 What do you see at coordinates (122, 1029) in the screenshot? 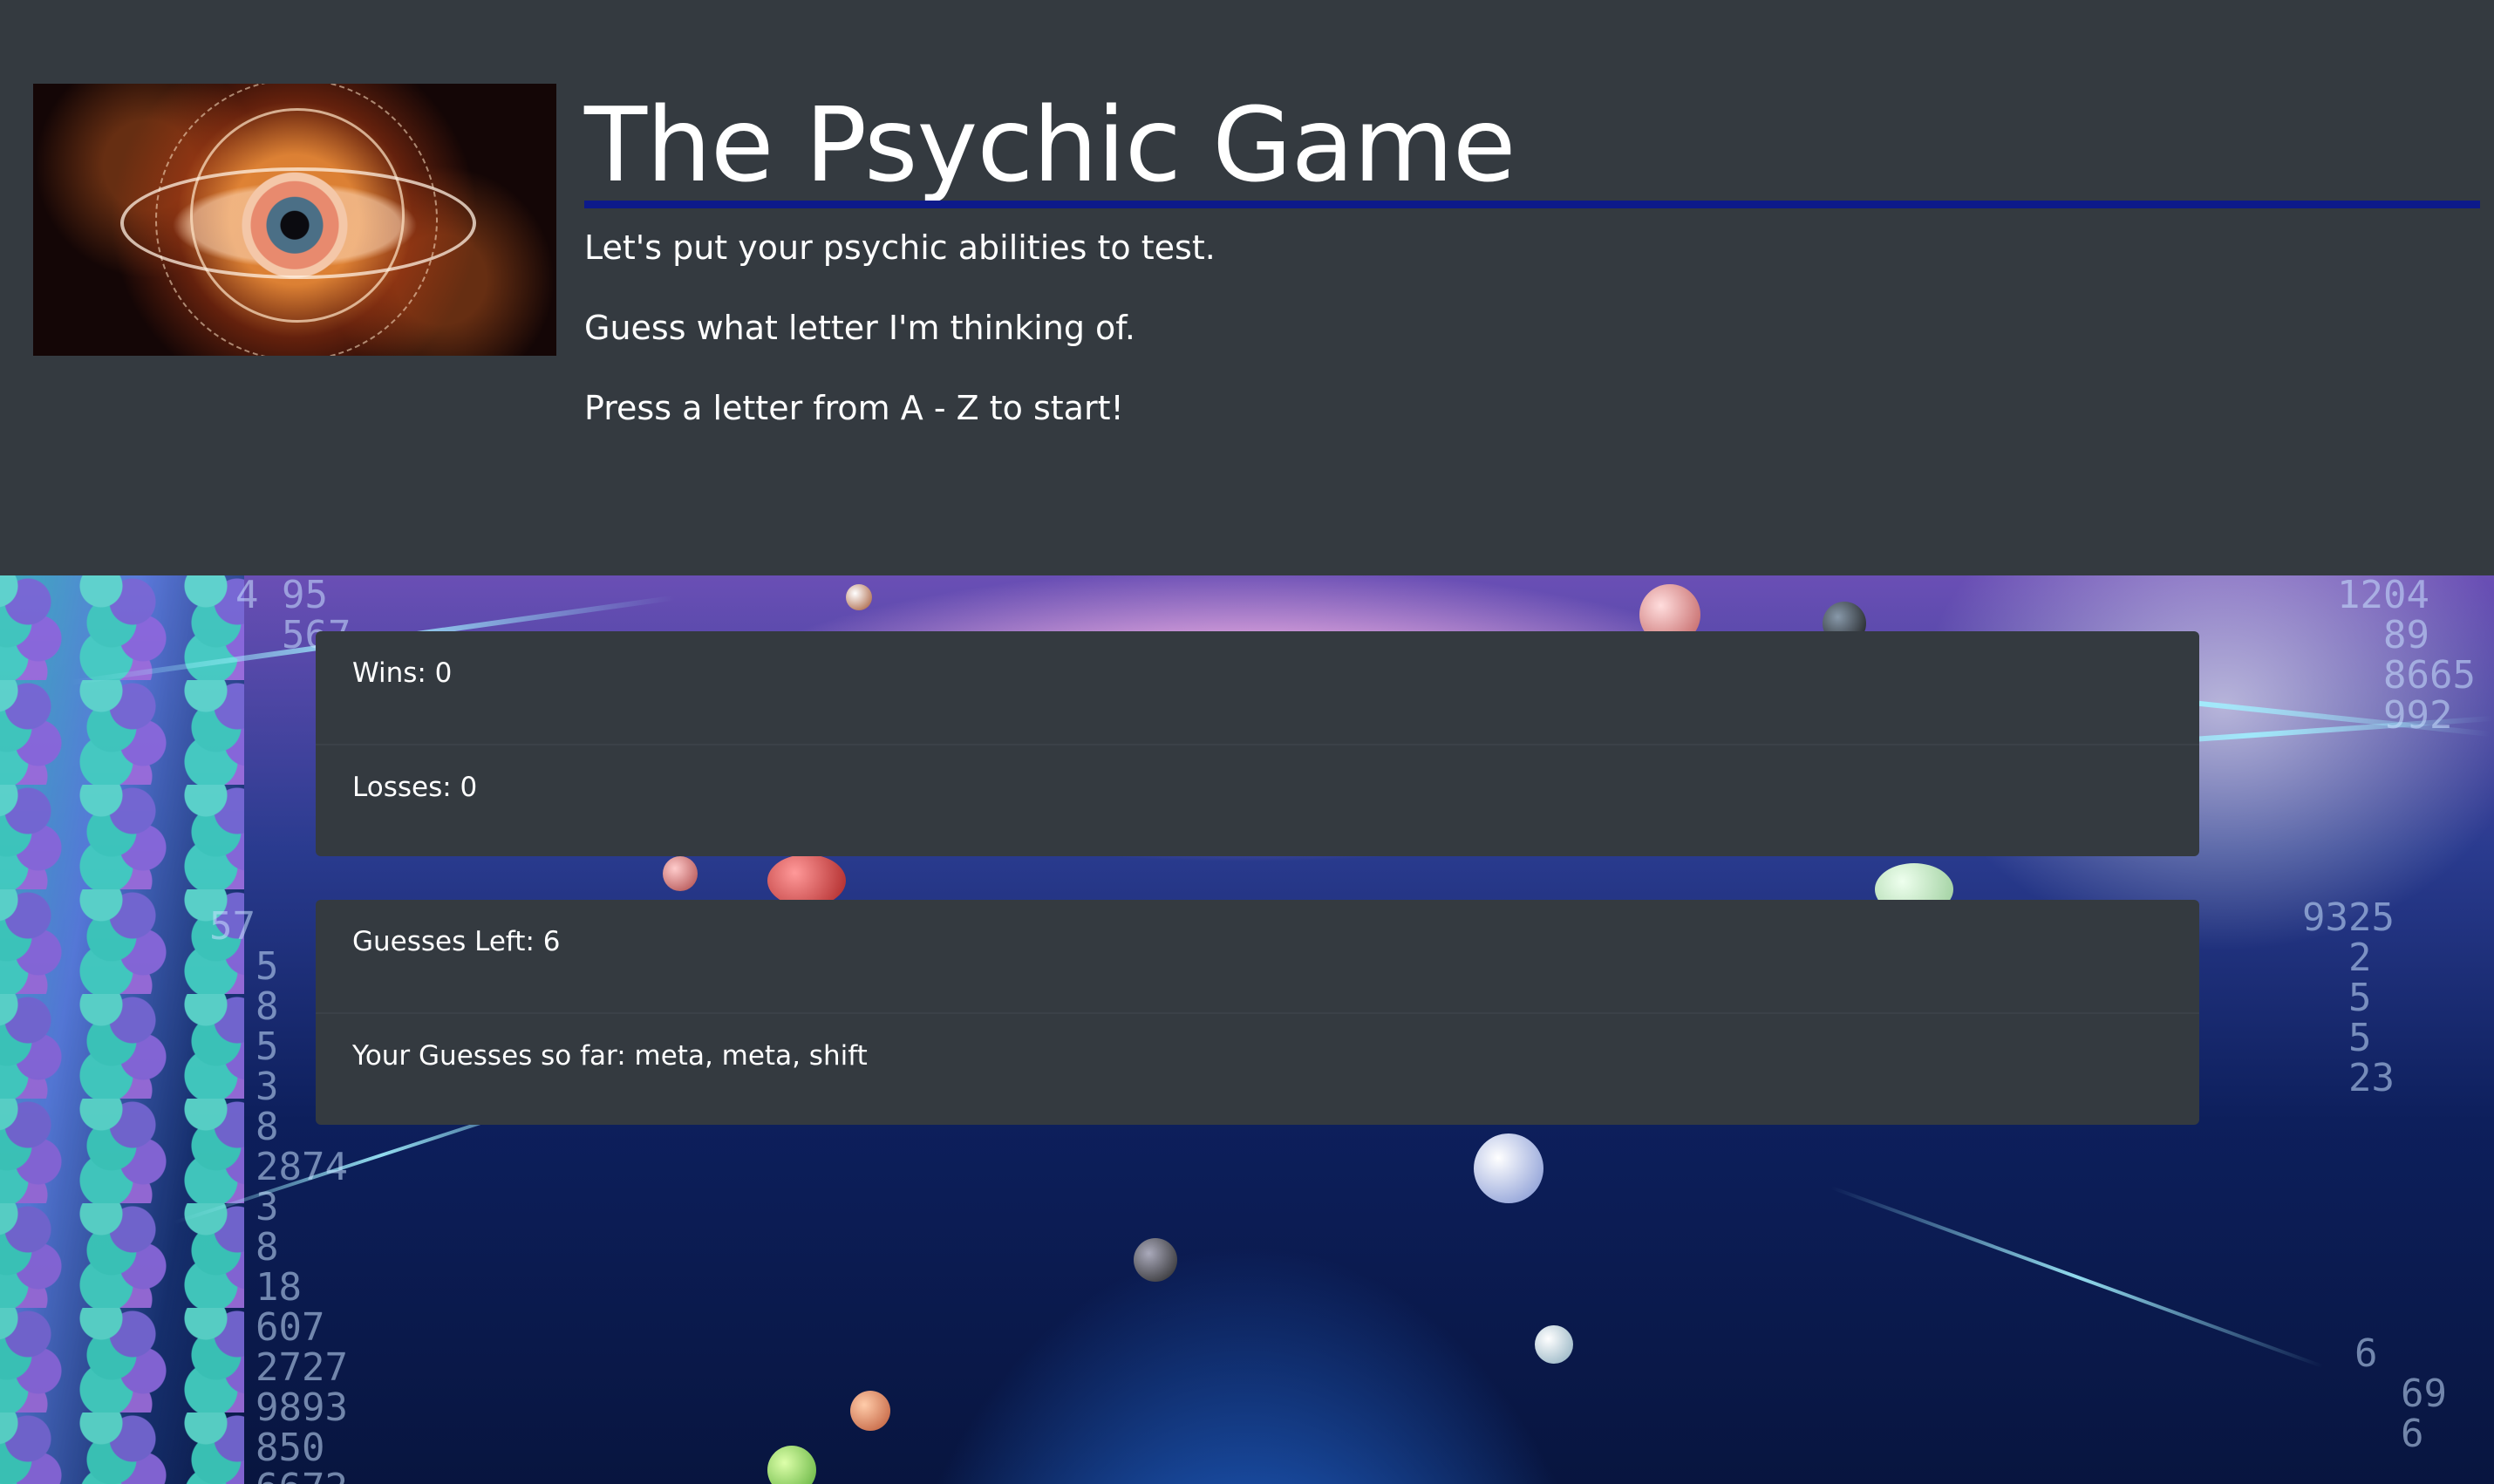
I see `dna-helix-graphic` at bounding box center [122, 1029].